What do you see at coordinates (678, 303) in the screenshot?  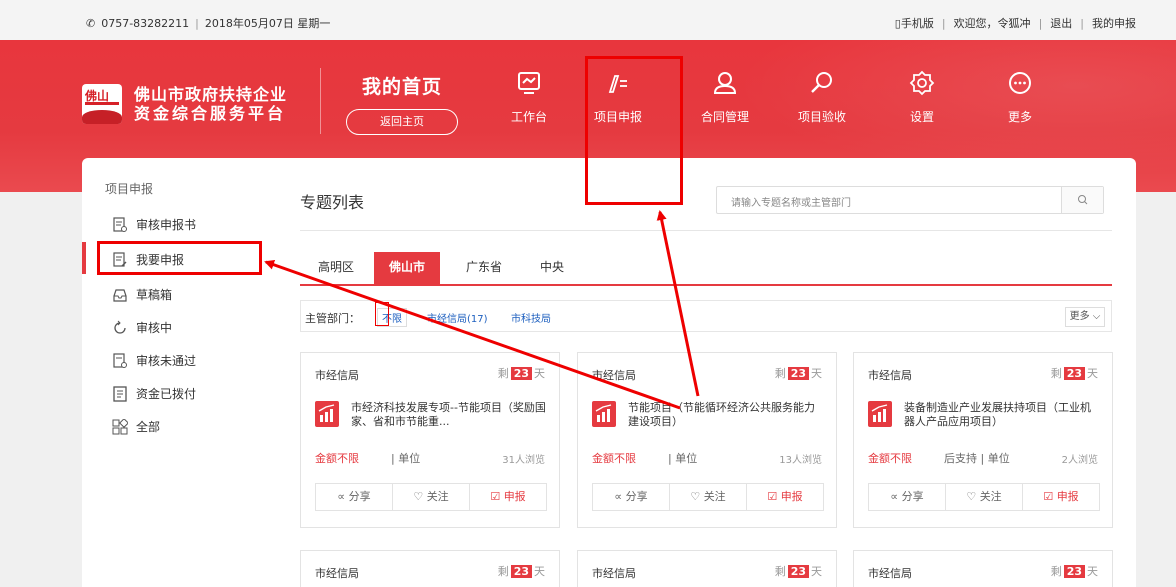 I see `arrow-to-nav` at bounding box center [678, 303].